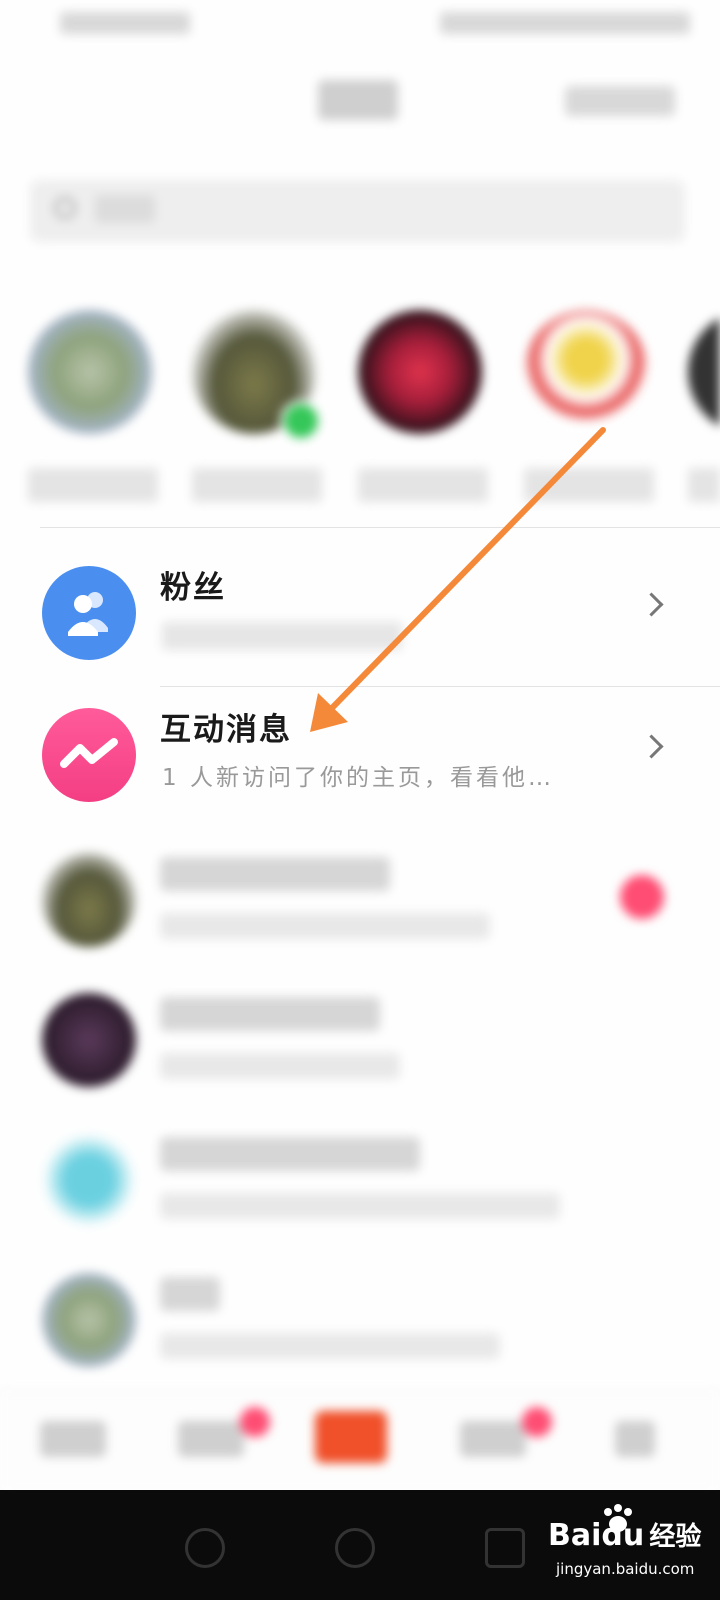  I want to click on people-icon, so click(88, 614).